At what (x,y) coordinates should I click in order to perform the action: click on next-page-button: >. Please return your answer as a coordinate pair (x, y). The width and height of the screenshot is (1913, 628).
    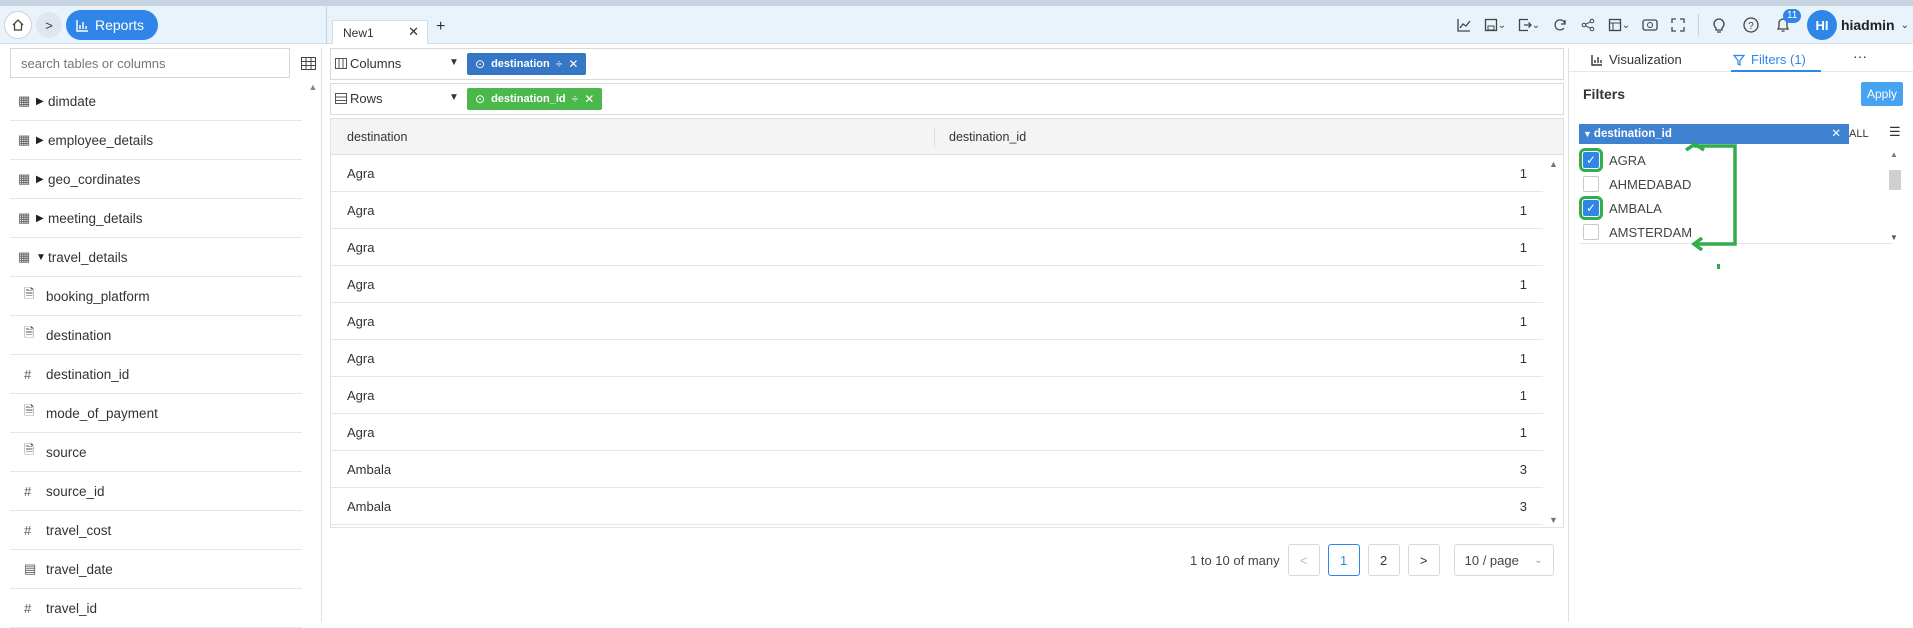
    Looking at the image, I should click on (1423, 560).